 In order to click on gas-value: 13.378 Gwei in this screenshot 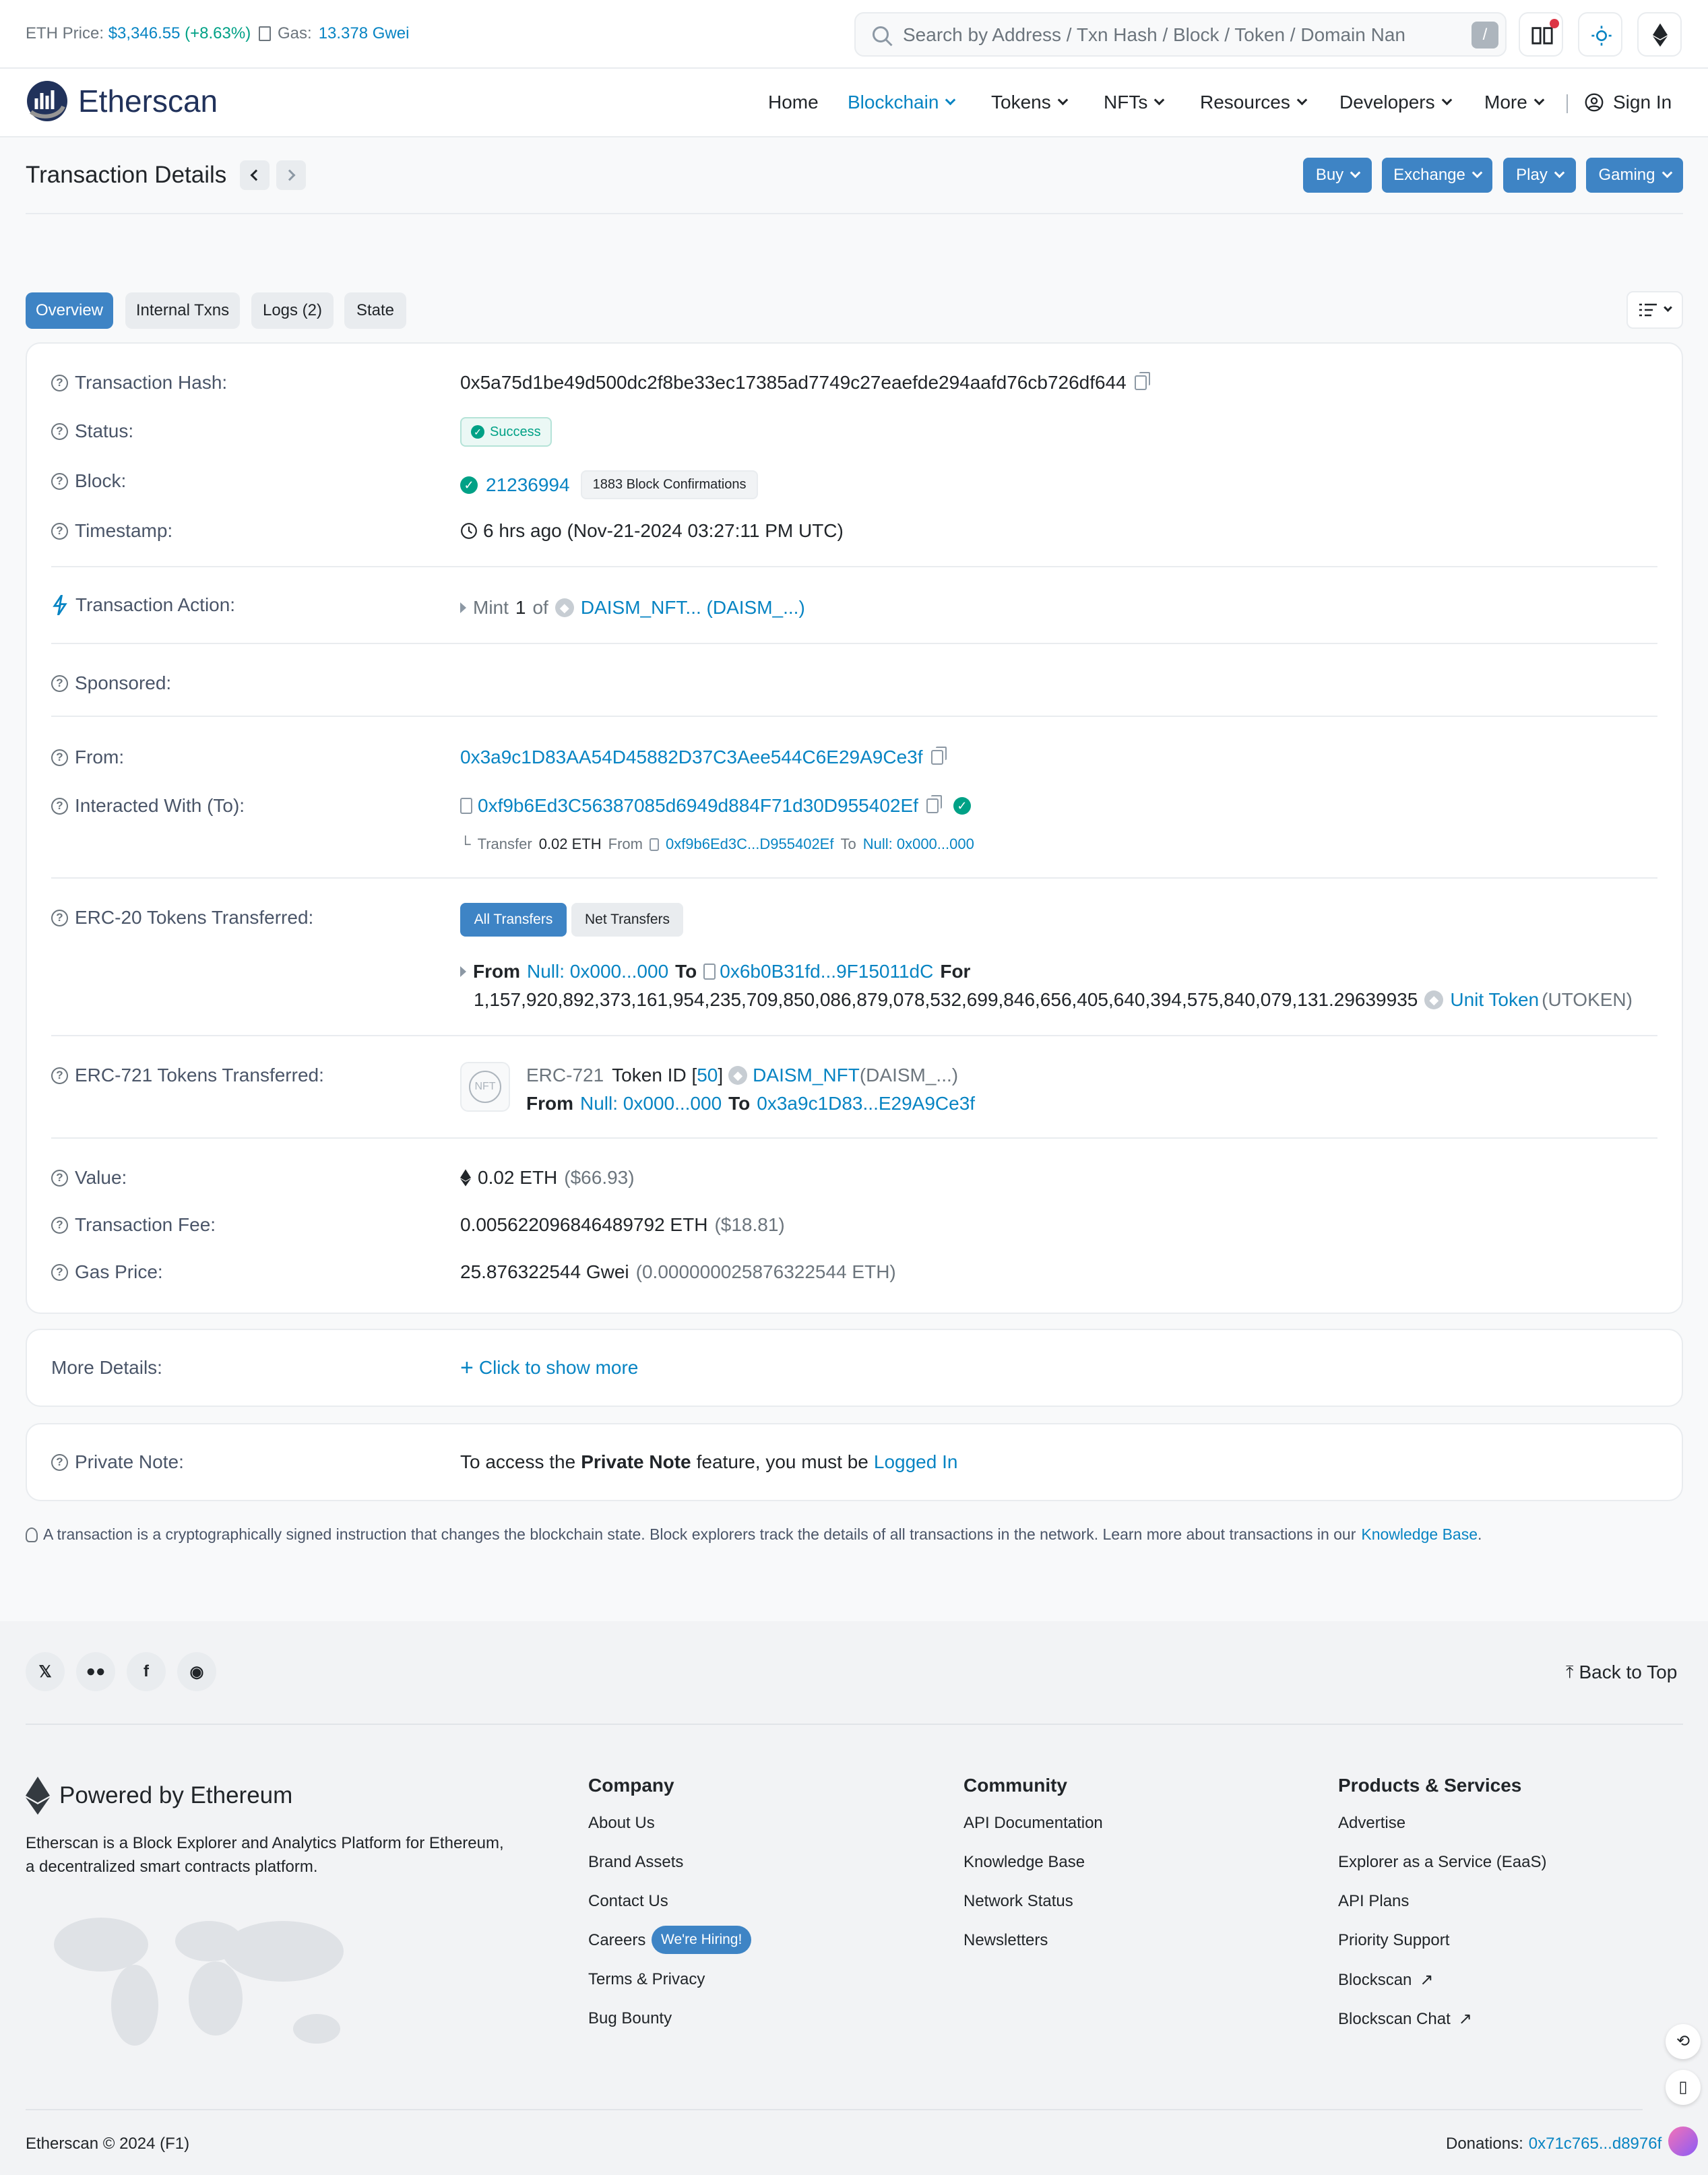, I will do `click(364, 33)`.